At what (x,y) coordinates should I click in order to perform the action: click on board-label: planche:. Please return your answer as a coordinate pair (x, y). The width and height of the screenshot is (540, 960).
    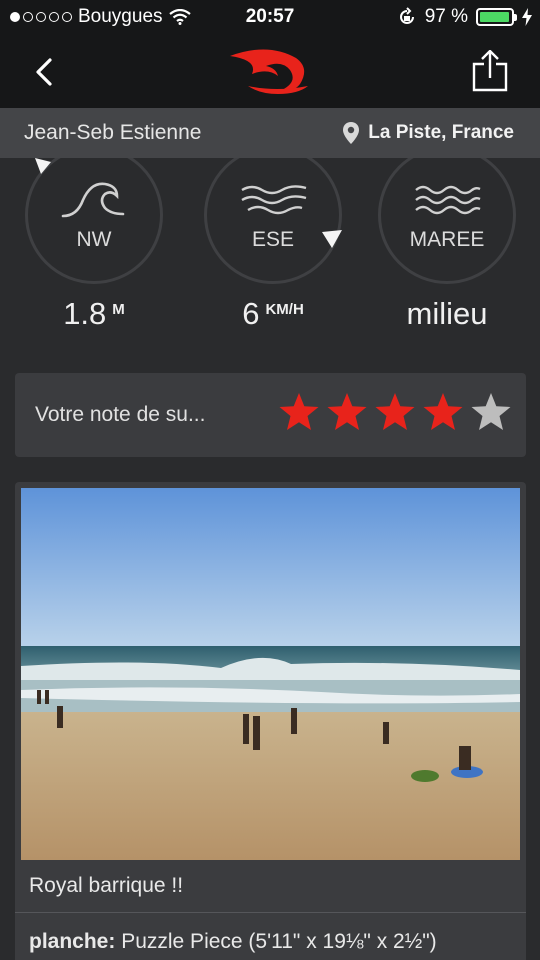
    Looking at the image, I should click on (72, 941).